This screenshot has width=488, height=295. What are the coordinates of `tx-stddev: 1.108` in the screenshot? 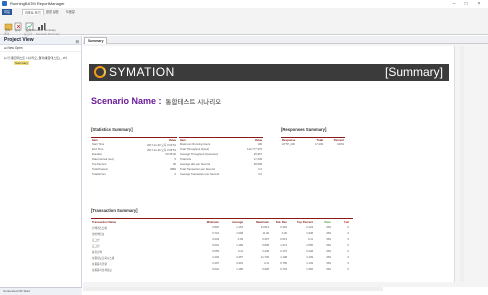 It's located at (283, 257).